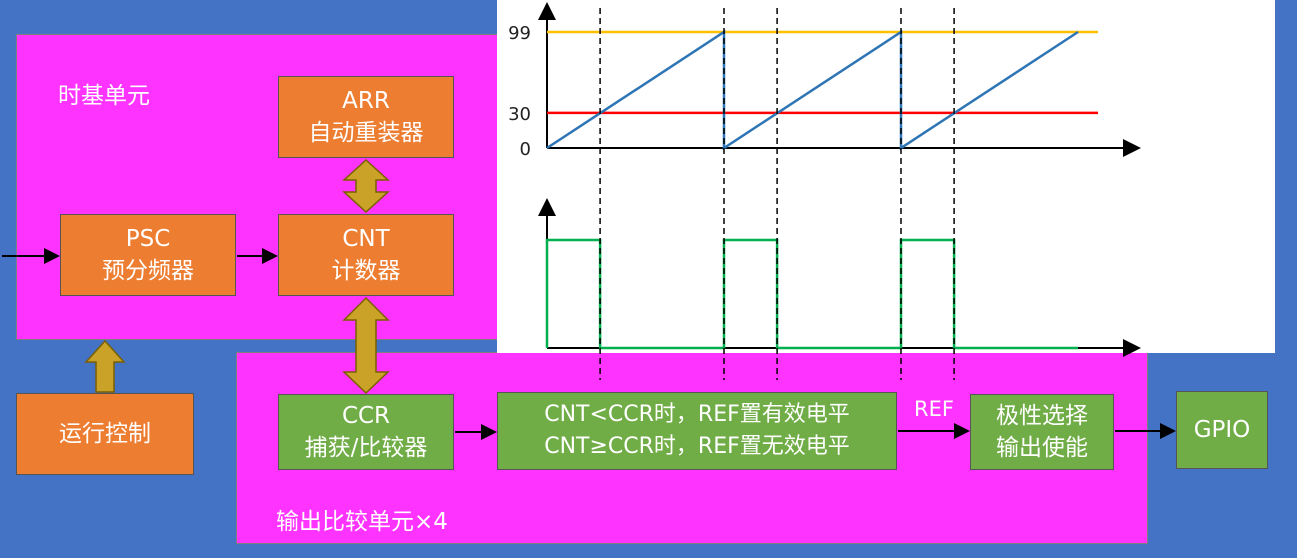  Describe the element at coordinates (811, 294) in the screenshot. I see `ref-pwm-wave` at that location.